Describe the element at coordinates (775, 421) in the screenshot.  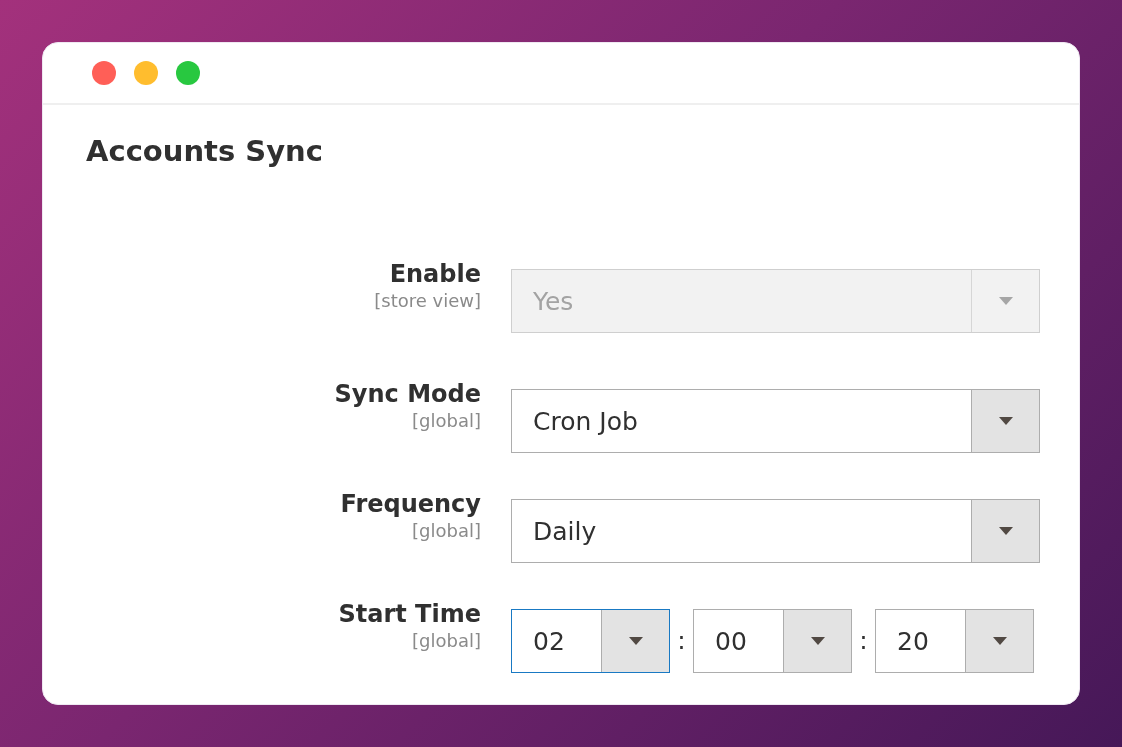
I see `dropdown: Cron Job` at that location.